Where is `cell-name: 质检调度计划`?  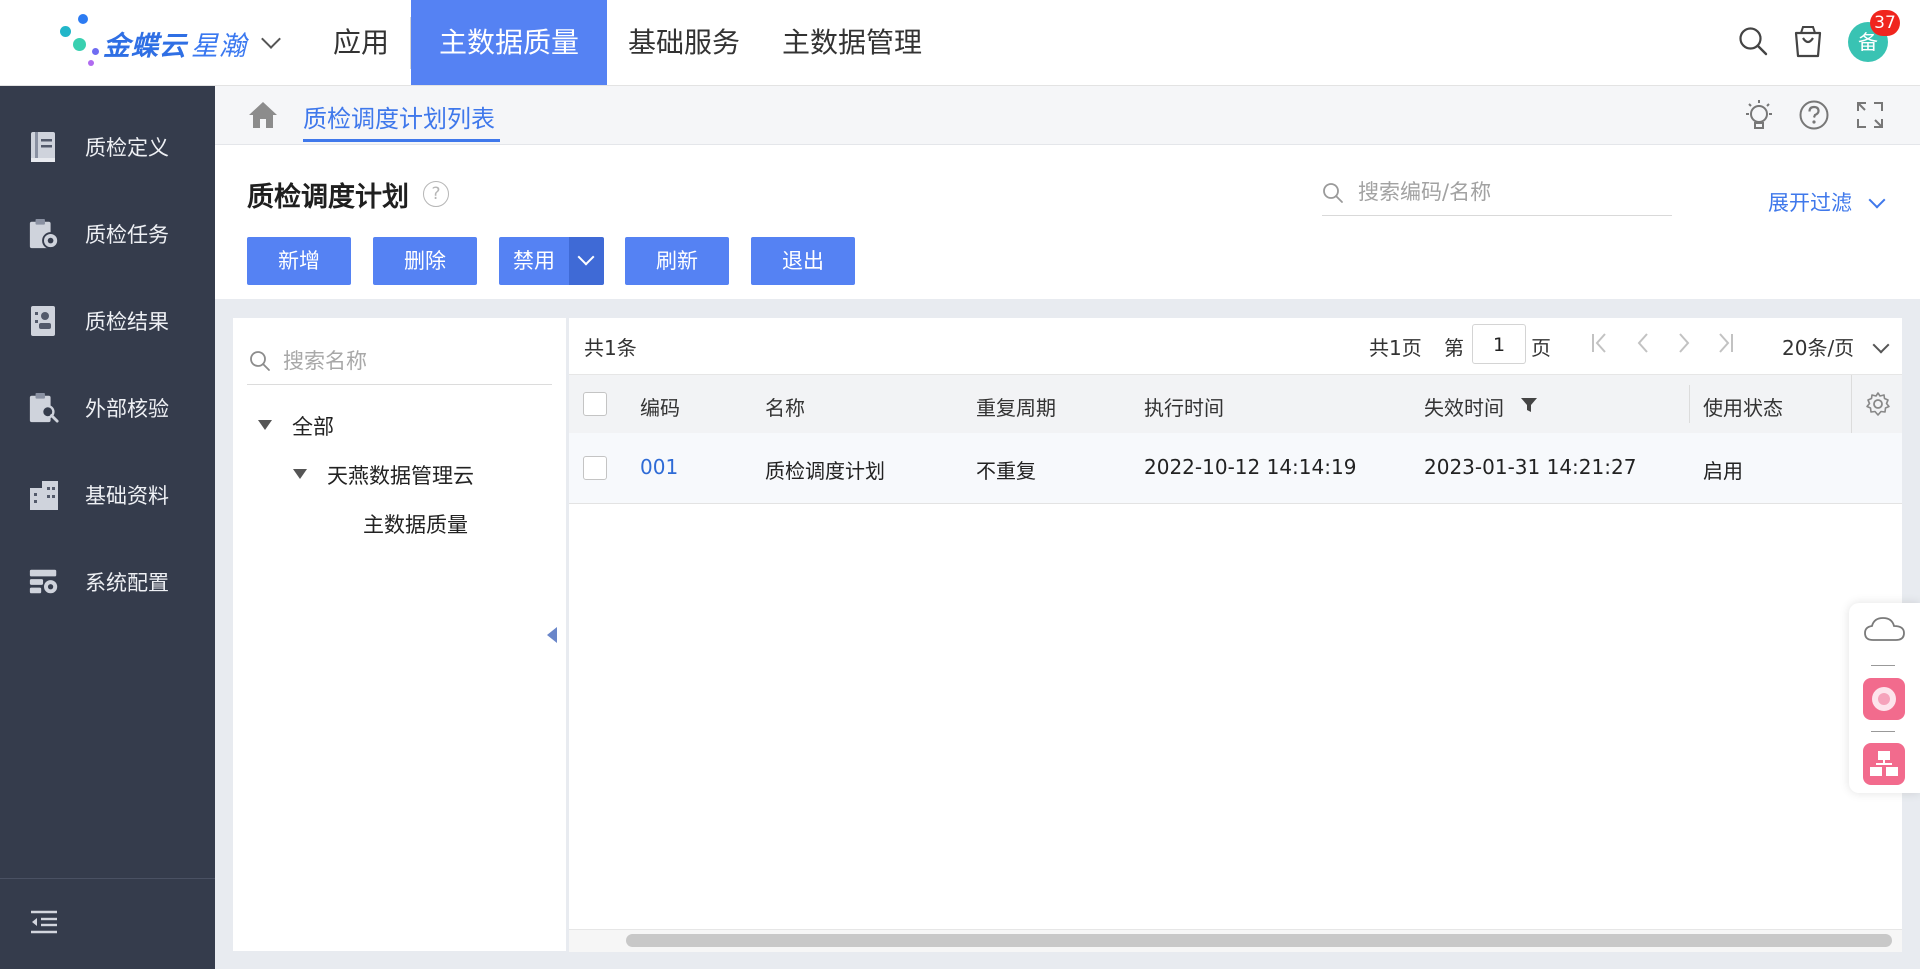
cell-name: 质检调度计划 is located at coordinates (825, 471).